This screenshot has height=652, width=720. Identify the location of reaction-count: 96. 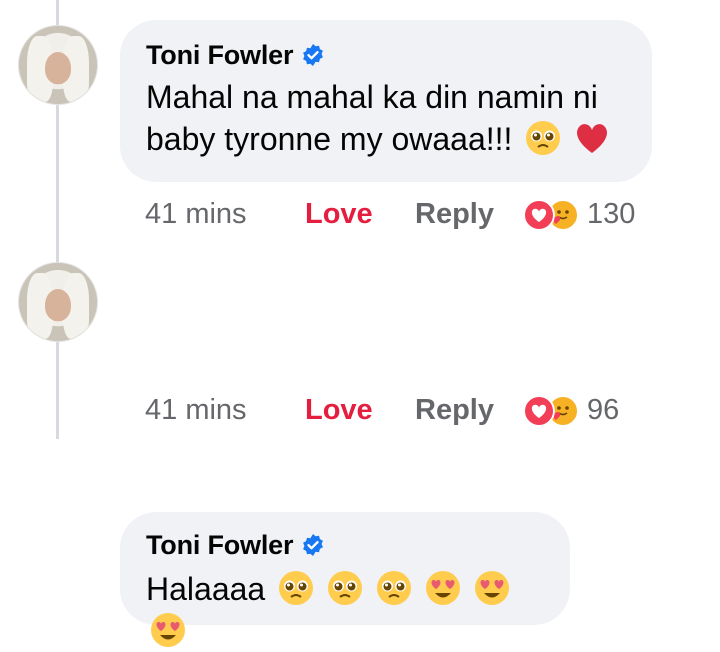
(603, 410).